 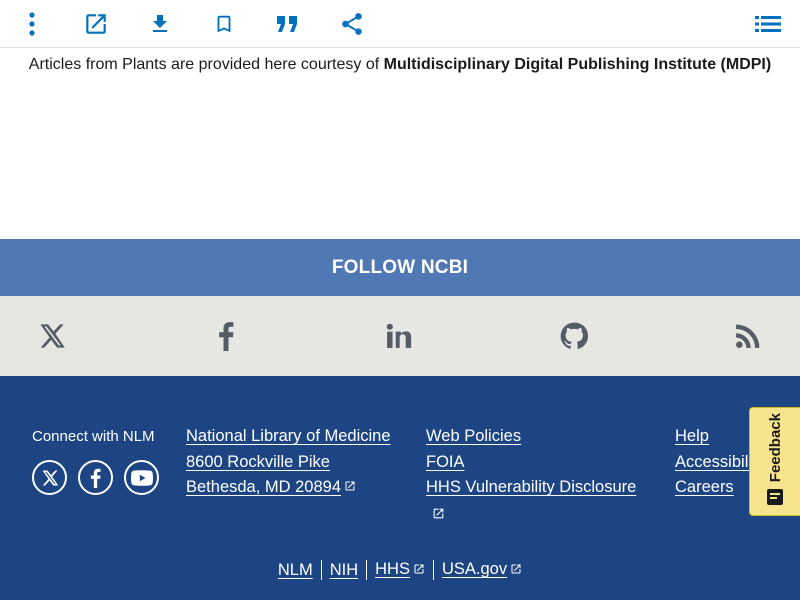 I want to click on feedback-button: Feedback, so click(x=774, y=461).